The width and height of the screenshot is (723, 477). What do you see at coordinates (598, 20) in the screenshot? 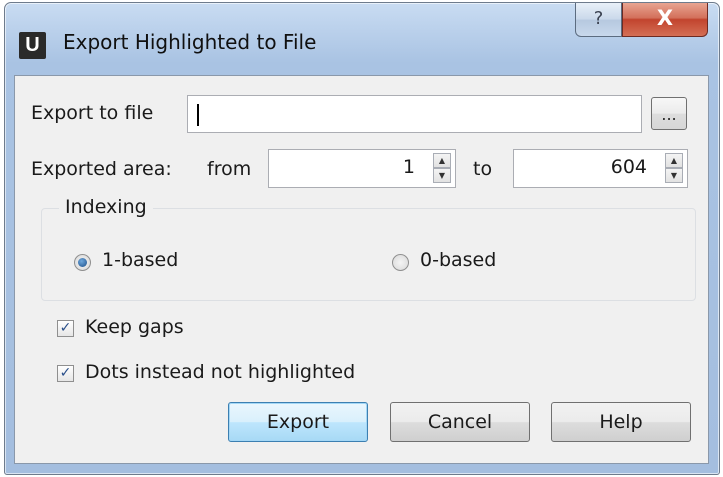
I see `title-help-button: ?` at bounding box center [598, 20].